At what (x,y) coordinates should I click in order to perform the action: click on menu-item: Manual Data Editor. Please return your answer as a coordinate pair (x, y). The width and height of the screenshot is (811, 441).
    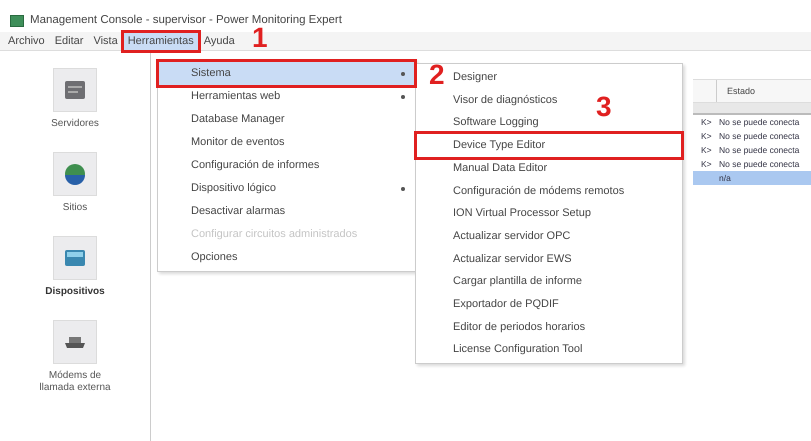
    Looking at the image, I should click on (504, 168).